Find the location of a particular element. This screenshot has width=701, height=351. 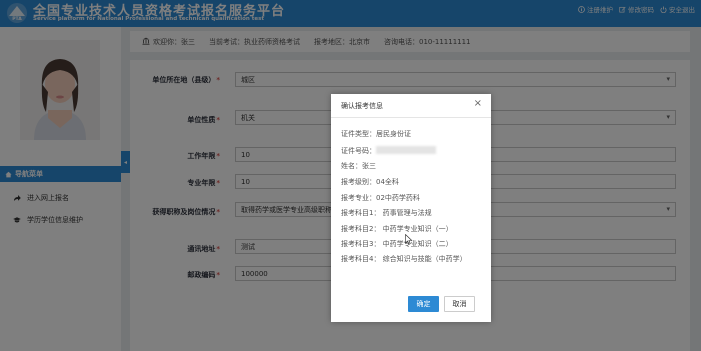

dialog-subject-2: 报考科目2： 中药学专业知识（一） is located at coordinates (397, 229).